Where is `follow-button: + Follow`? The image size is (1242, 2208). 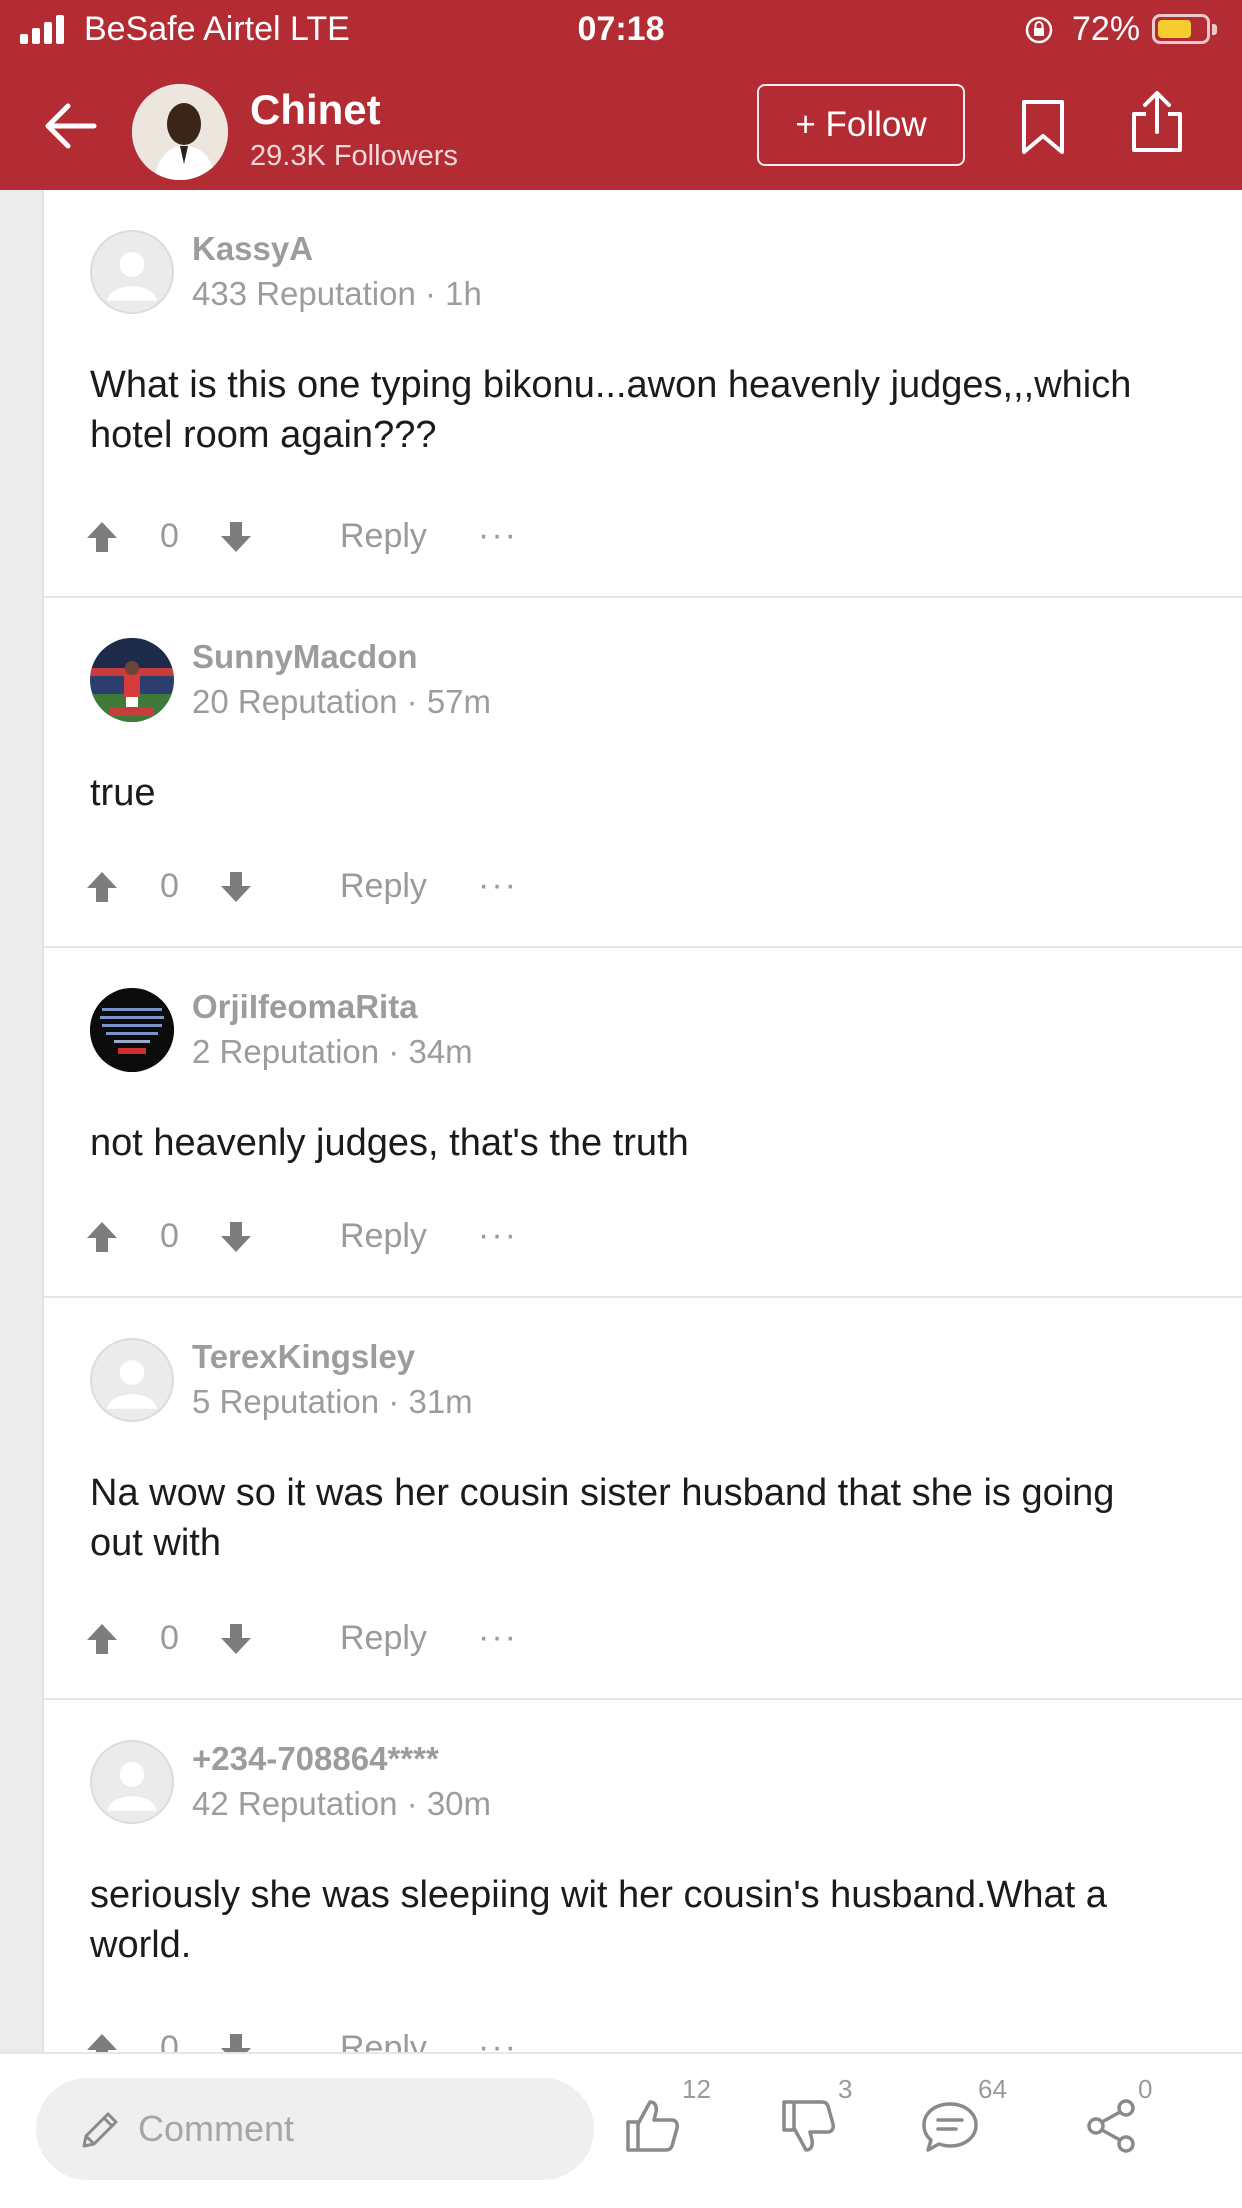
follow-button: + Follow is located at coordinates (861, 125).